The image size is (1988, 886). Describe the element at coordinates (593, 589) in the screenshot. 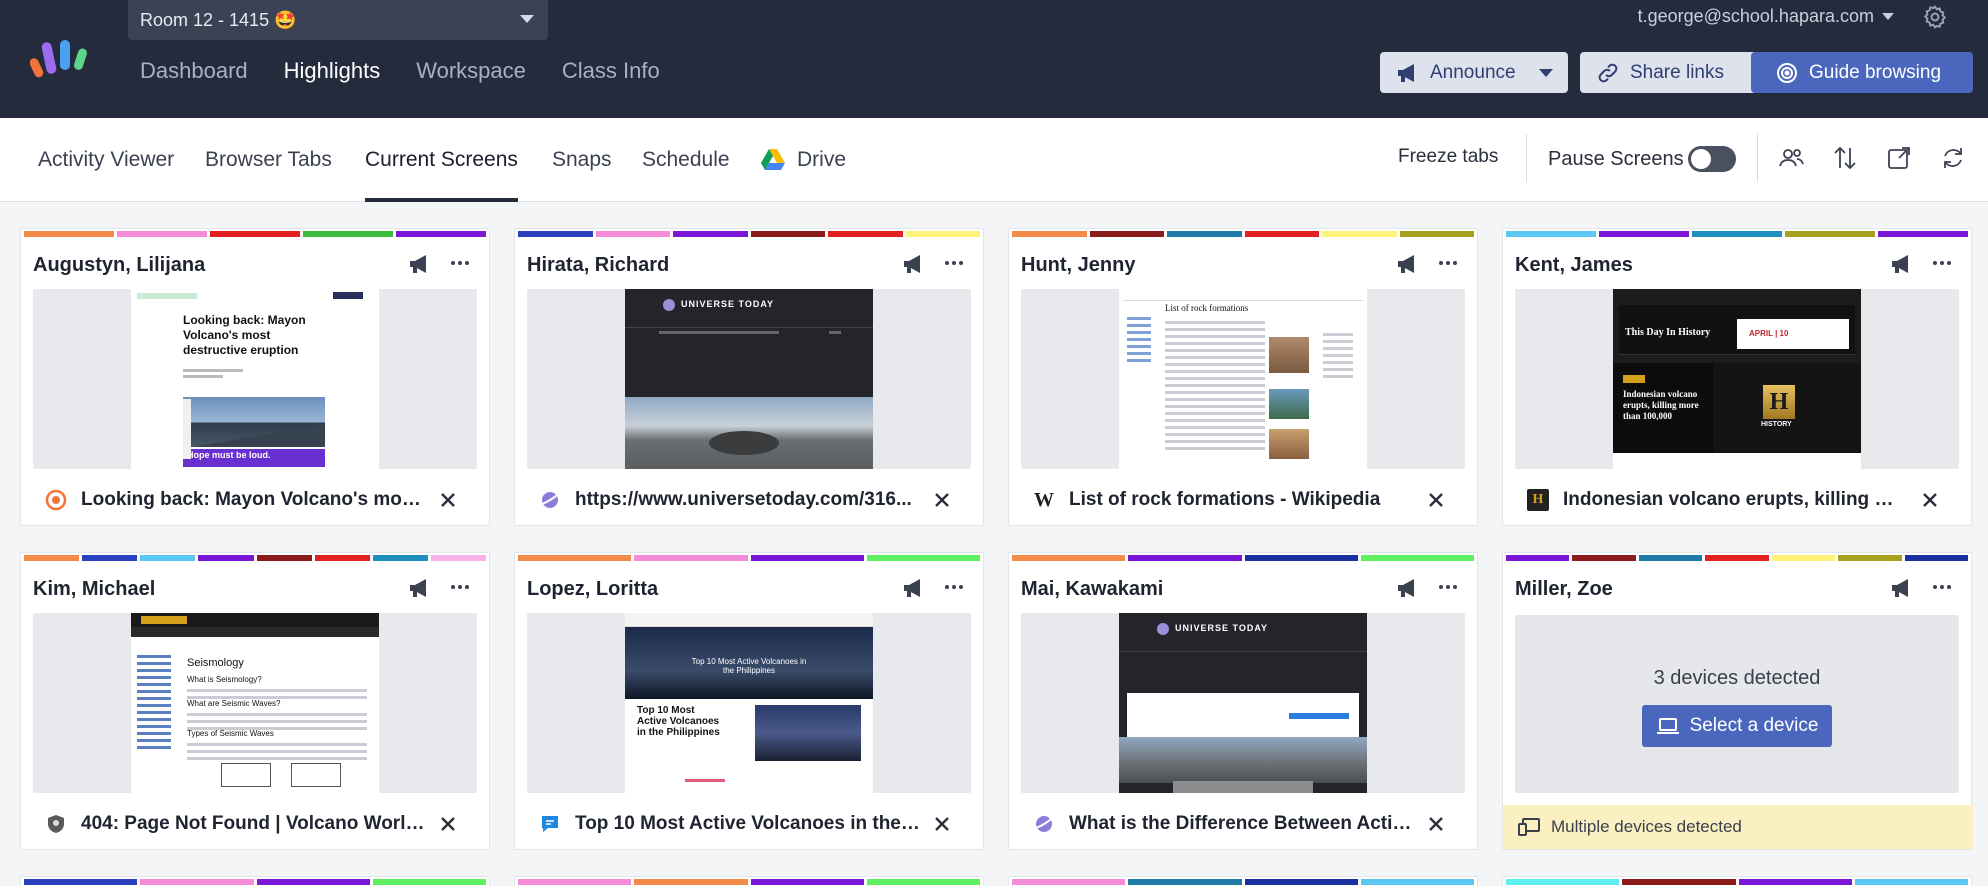

I see `student-name: Lopez, Loritta` at that location.